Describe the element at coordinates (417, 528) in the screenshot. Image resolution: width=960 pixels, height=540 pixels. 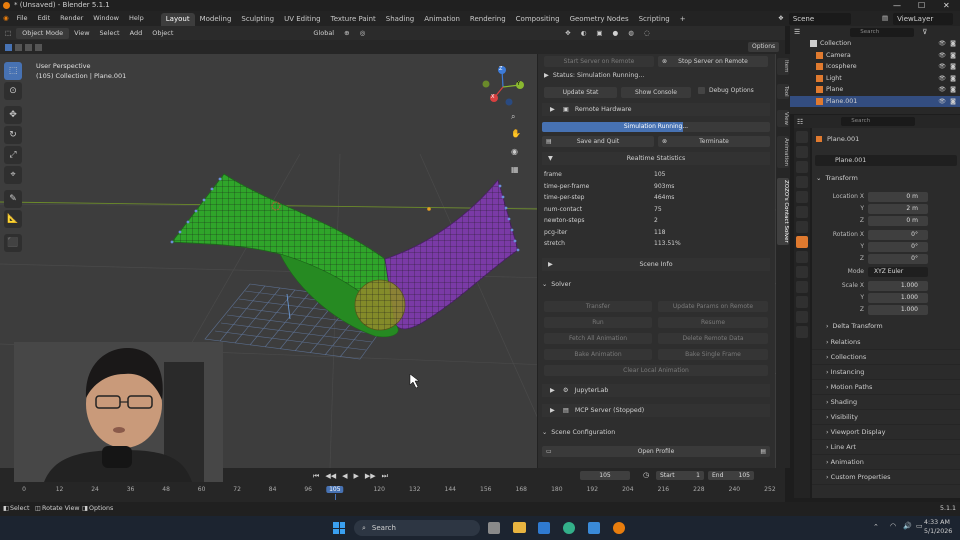
I see `taskbar-search: ⌕ Search` at that location.